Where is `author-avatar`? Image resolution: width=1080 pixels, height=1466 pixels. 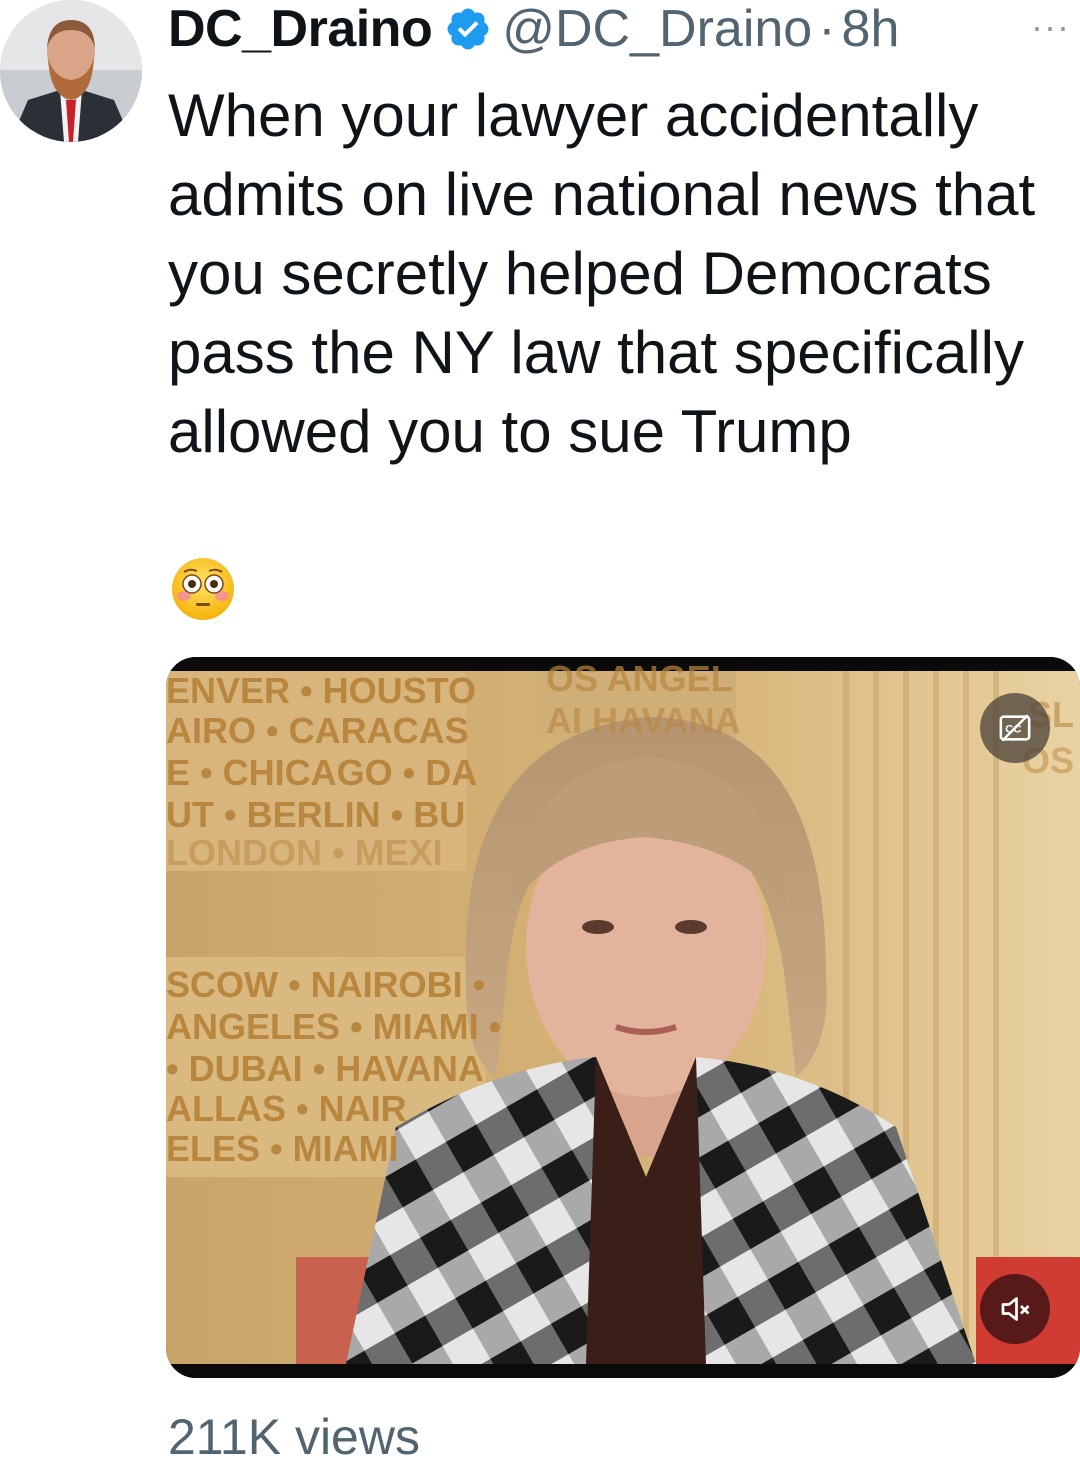
author-avatar is located at coordinates (71, 71).